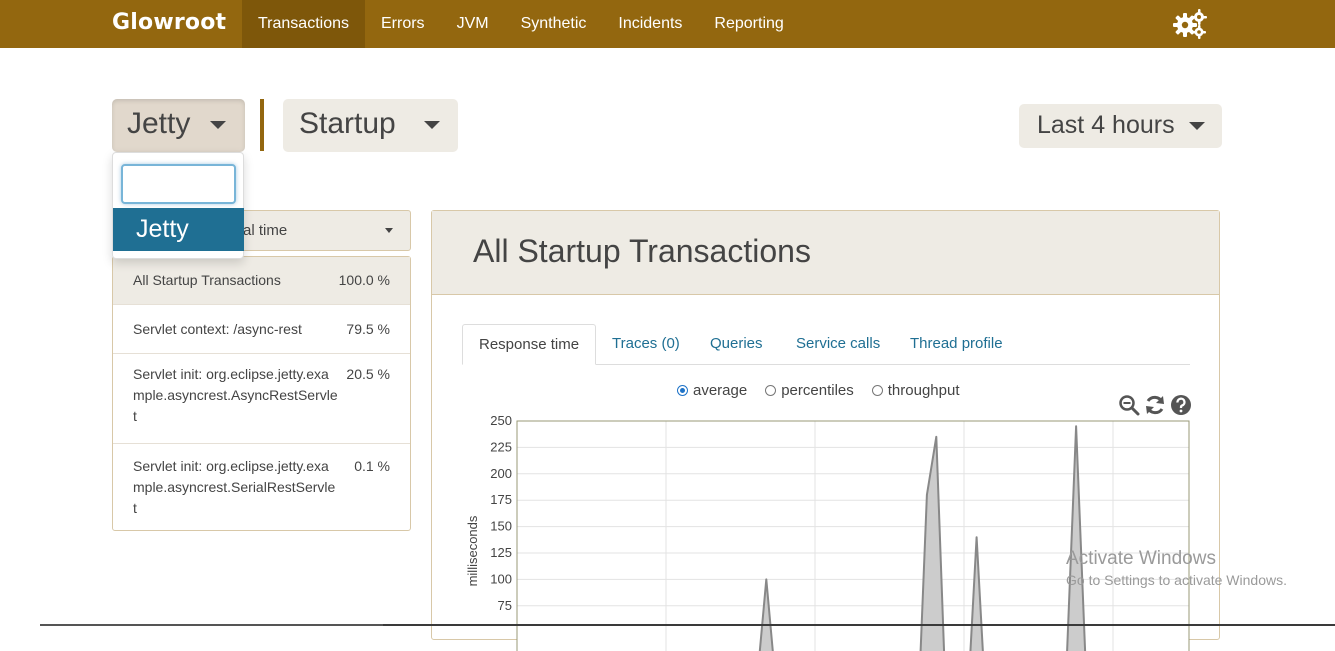 This screenshot has width=1335, height=651. I want to click on y-tick-label: 175, so click(501, 499).